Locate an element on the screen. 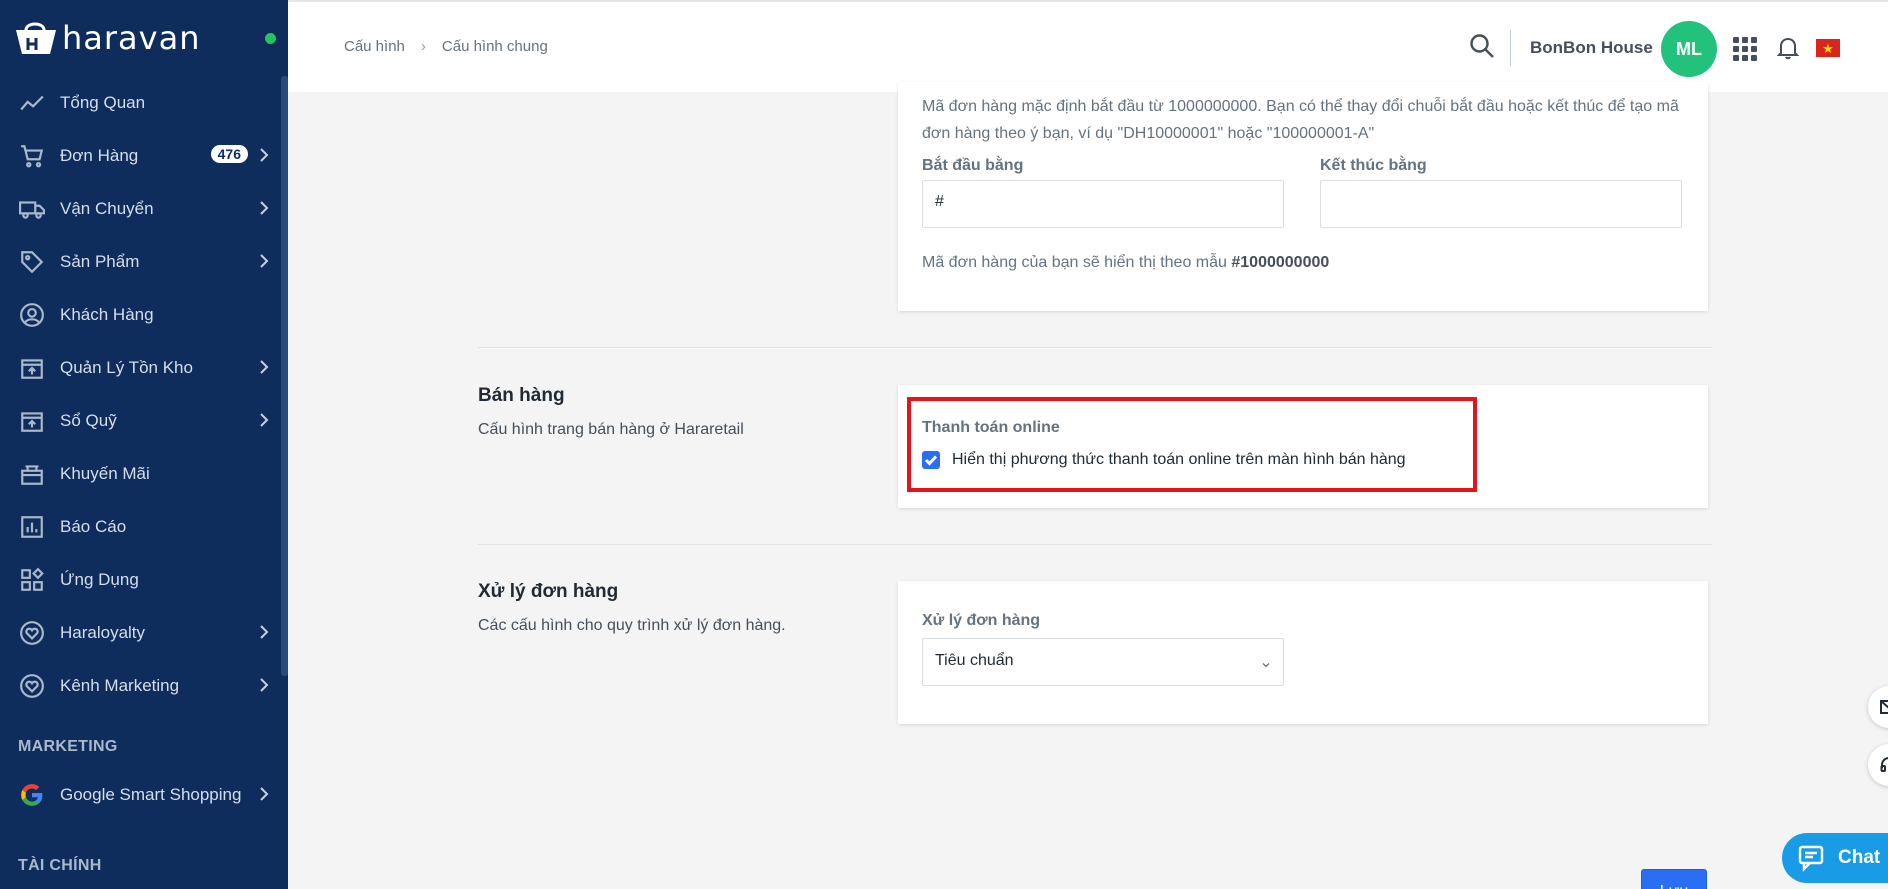 Image resolution: width=1888 pixels, height=889 pixels. breadcrumb-current: Cấu hình chung is located at coordinates (494, 46).